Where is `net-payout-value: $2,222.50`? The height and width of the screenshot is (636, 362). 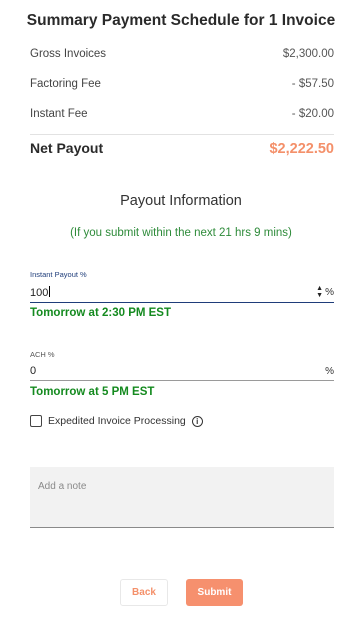
net-payout-value: $2,222.50 is located at coordinates (301, 149).